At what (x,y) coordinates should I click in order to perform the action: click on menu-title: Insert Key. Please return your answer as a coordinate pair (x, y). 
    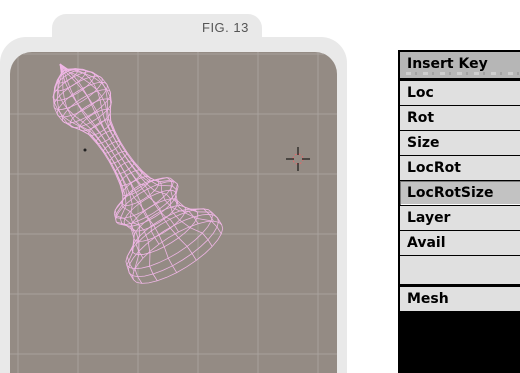
    Looking at the image, I should click on (460, 65).